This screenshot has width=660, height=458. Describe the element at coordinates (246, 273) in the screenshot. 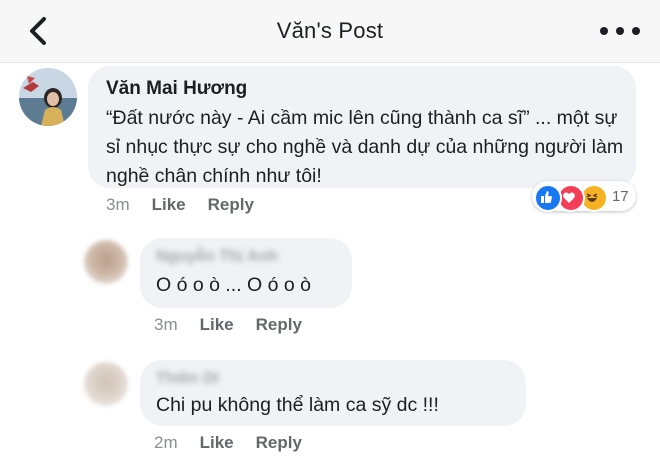

I see `comment-bubble: Nguyễn Thị Anh O ó o ò ... O ó o ò` at that location.